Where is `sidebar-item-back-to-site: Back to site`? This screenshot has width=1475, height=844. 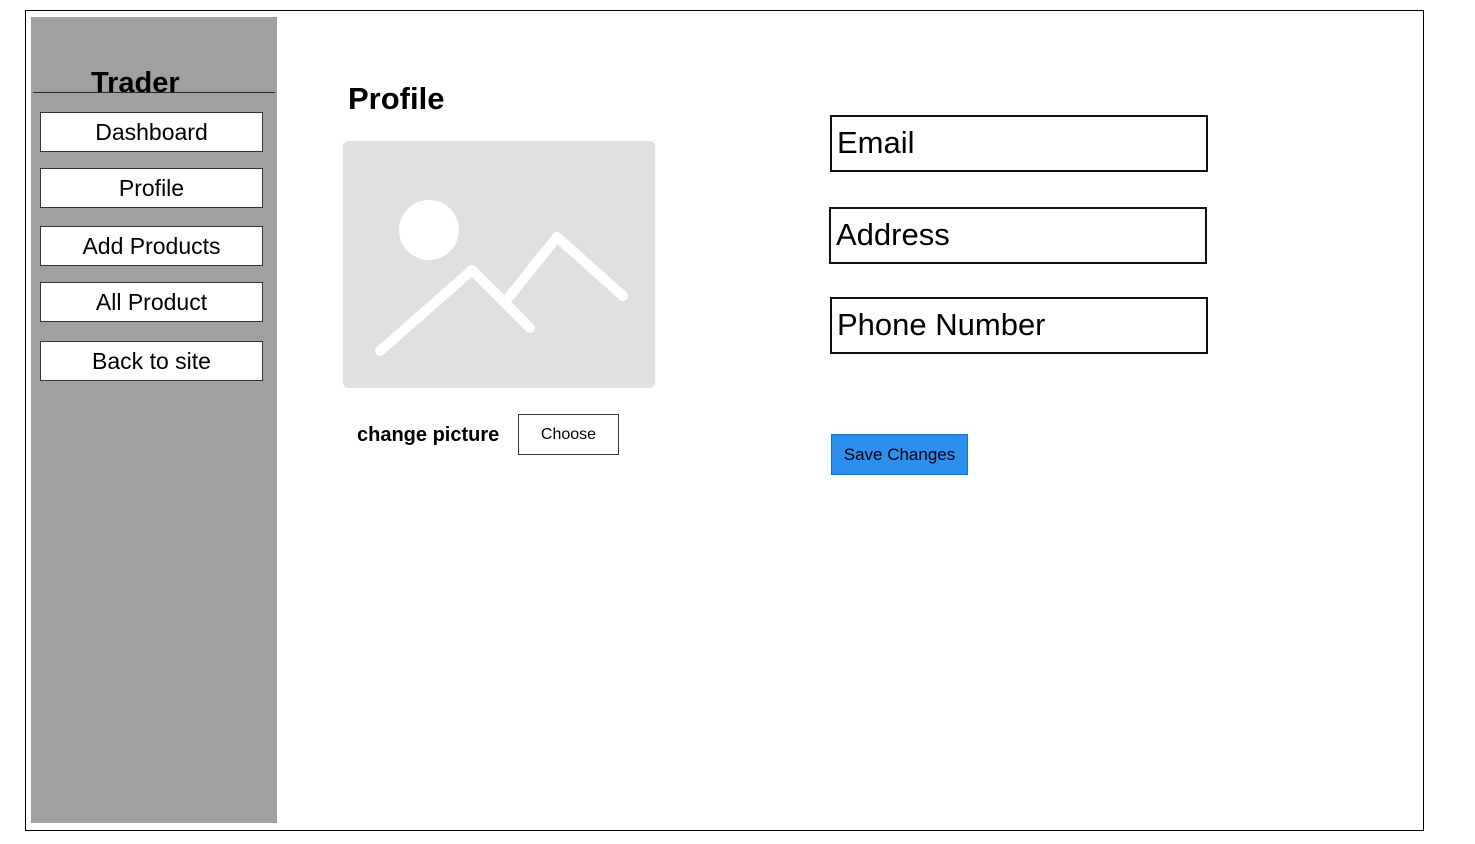
sidebar-item-back-to-site: Back to site is located at coordinates (151, 361).